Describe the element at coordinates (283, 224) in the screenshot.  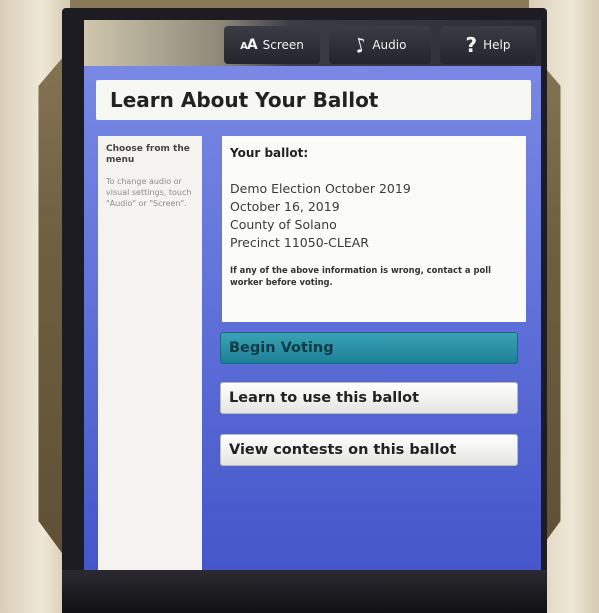
I see `ballot-county: County of Solano` at that location.